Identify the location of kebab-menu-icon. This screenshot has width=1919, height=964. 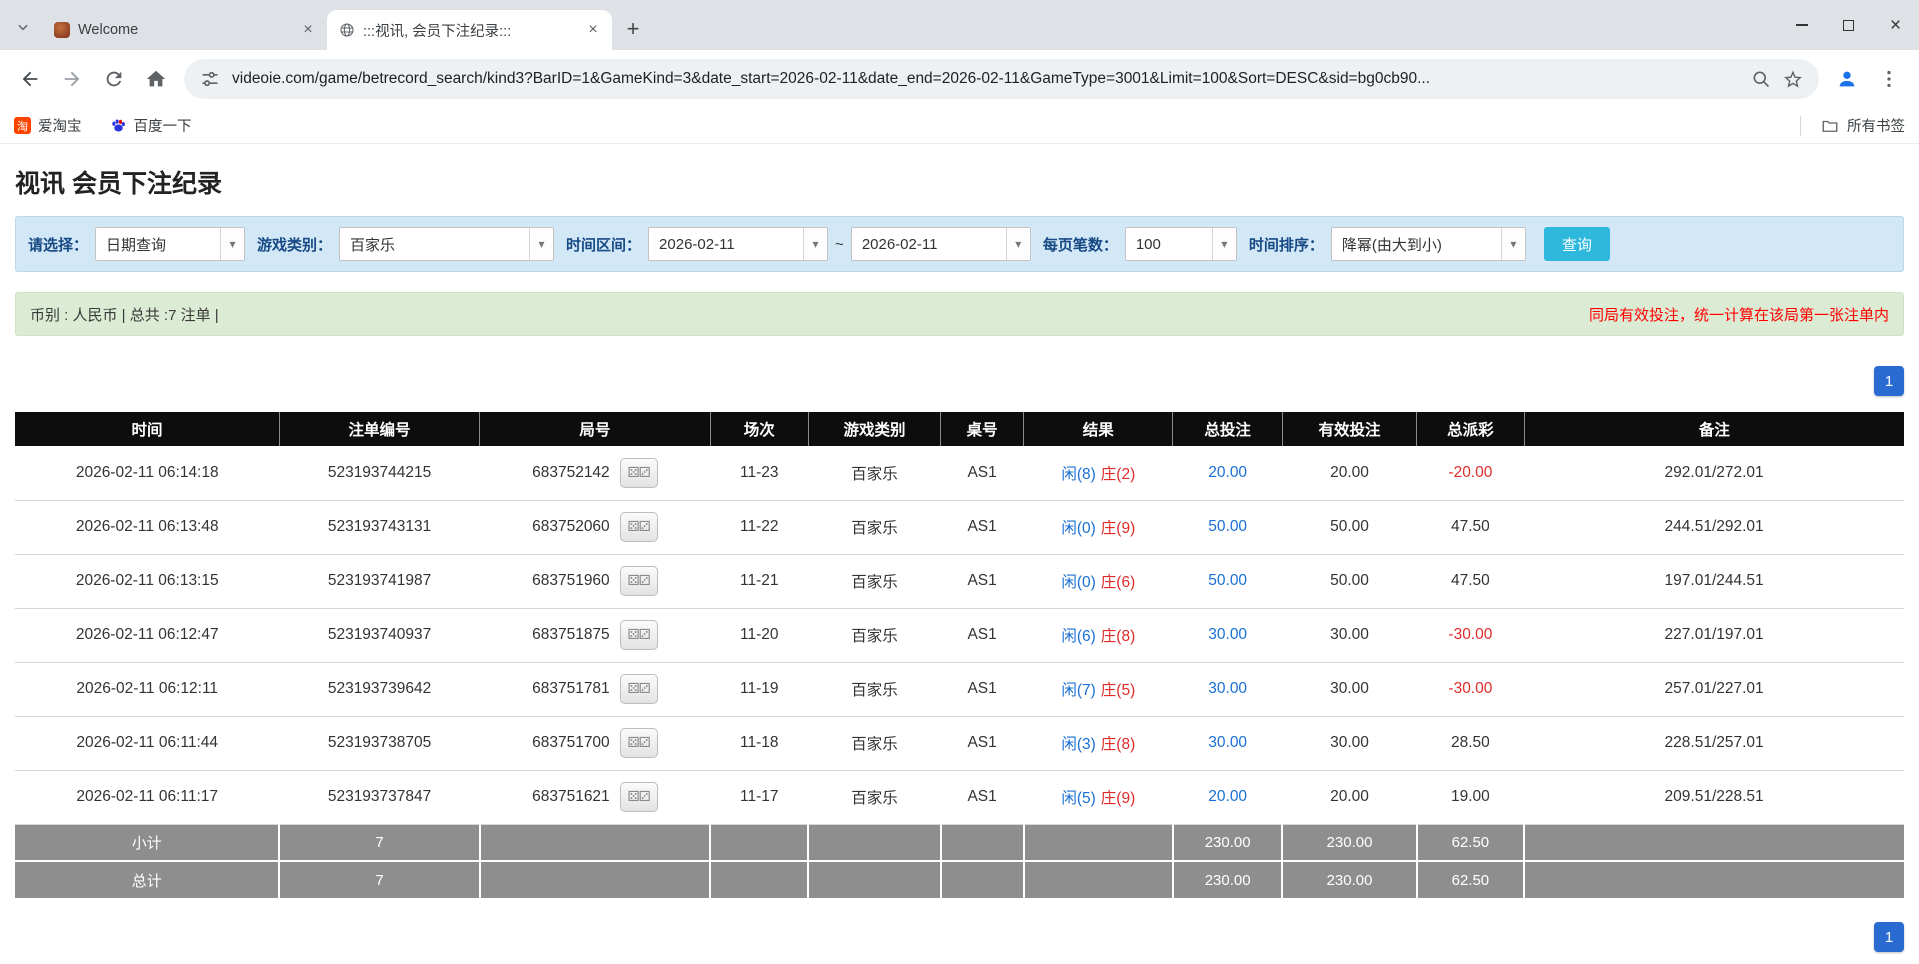
(1889, 79).